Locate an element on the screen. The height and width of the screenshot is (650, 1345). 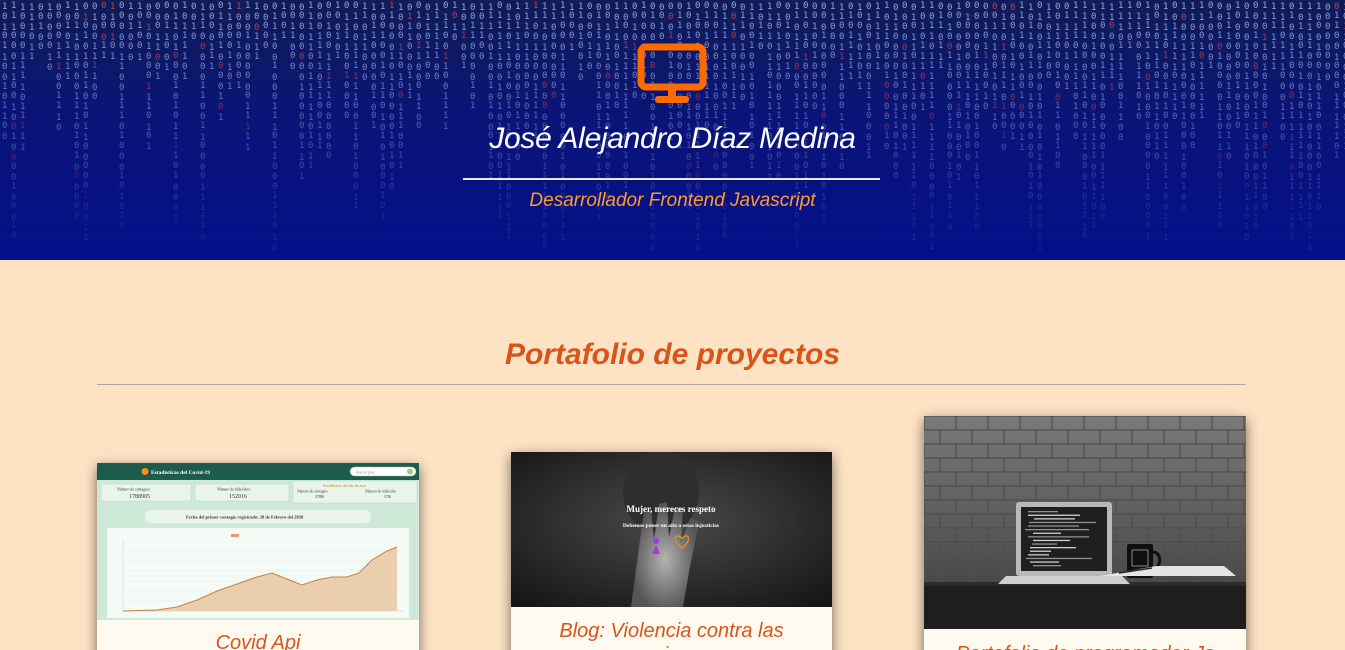
project-caption-covid: Covid Api is located at coordinates (258, 640).